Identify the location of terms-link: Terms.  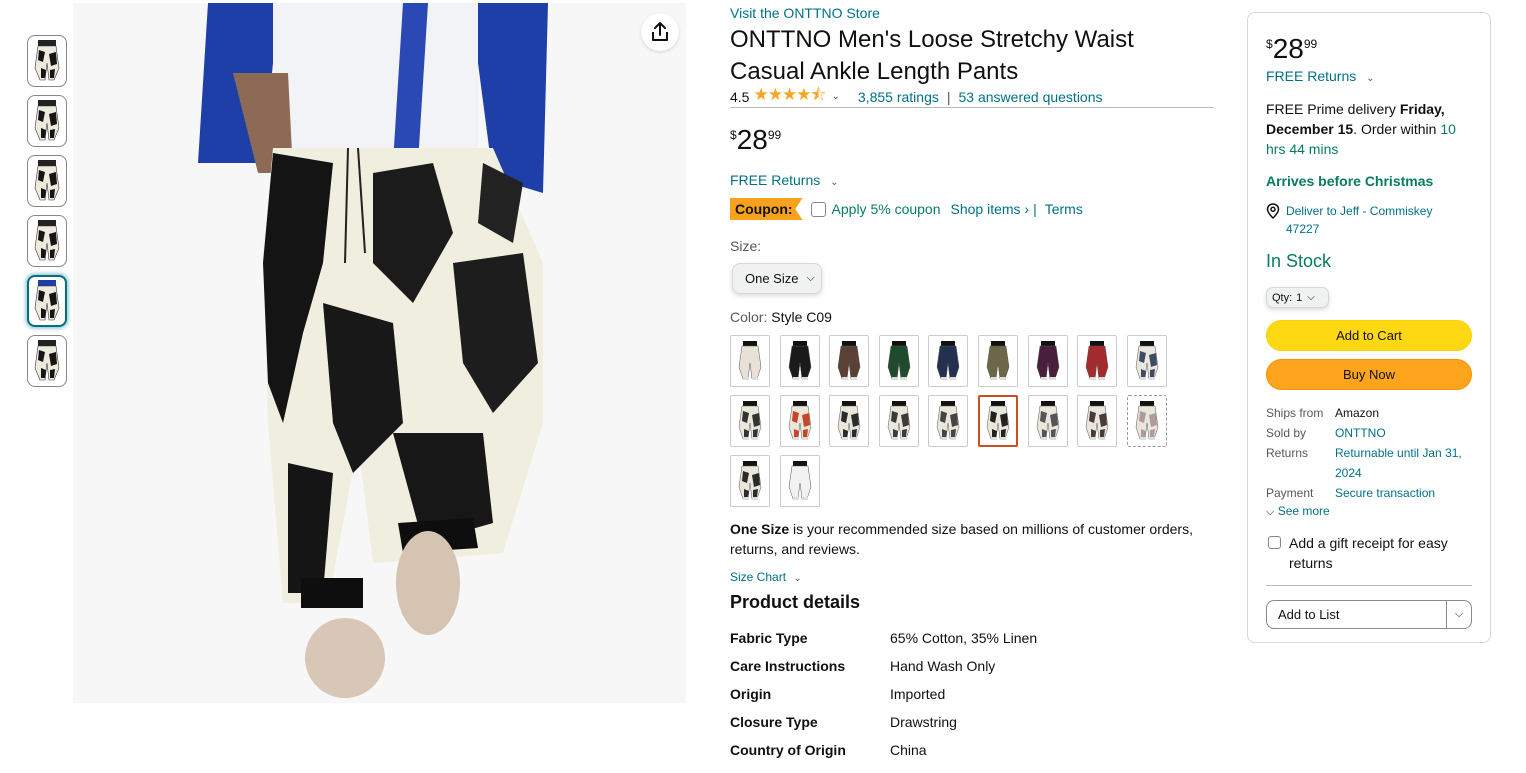
(1064, 209).